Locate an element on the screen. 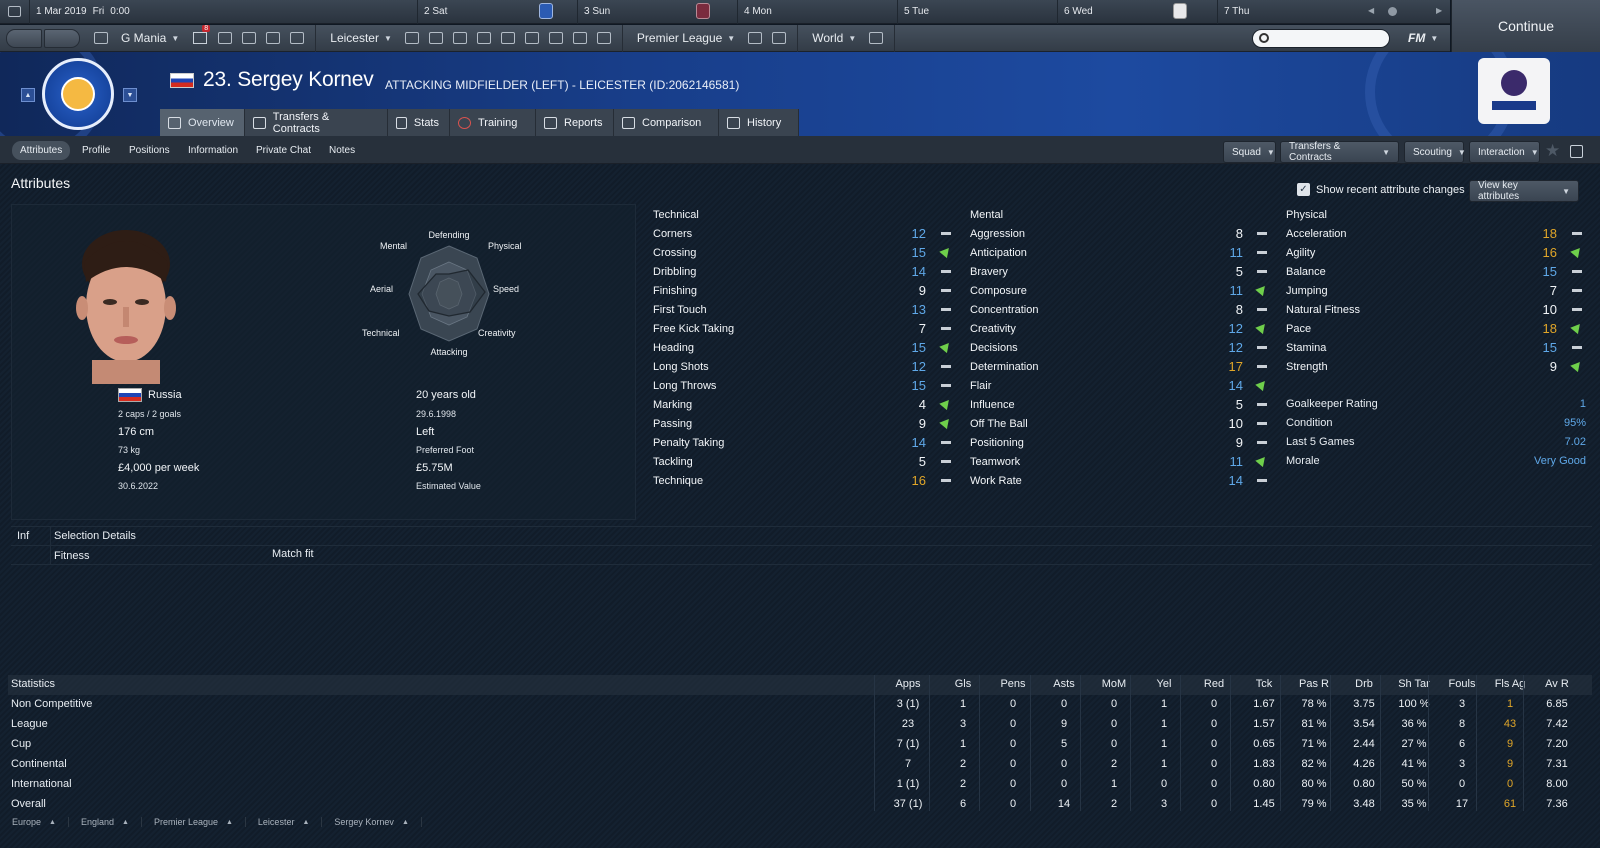  inbox-icon: 8 is located at coordinates (202, 34).